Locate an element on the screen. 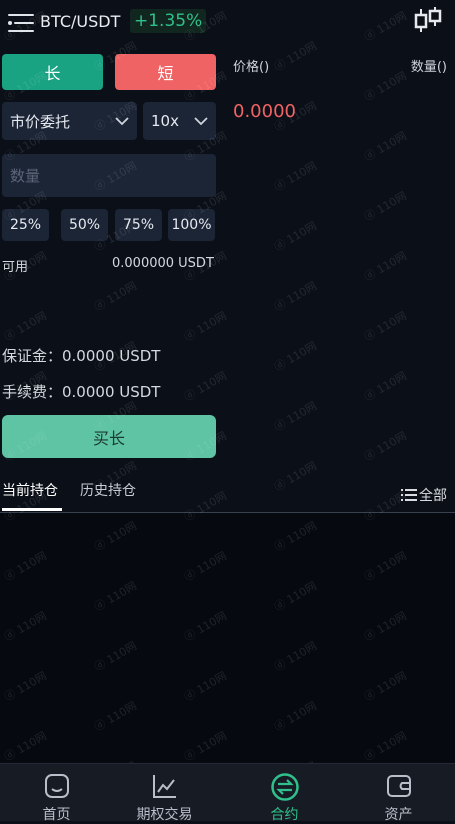  nav-options: 期权交易 is located at coordinates (164, 793).